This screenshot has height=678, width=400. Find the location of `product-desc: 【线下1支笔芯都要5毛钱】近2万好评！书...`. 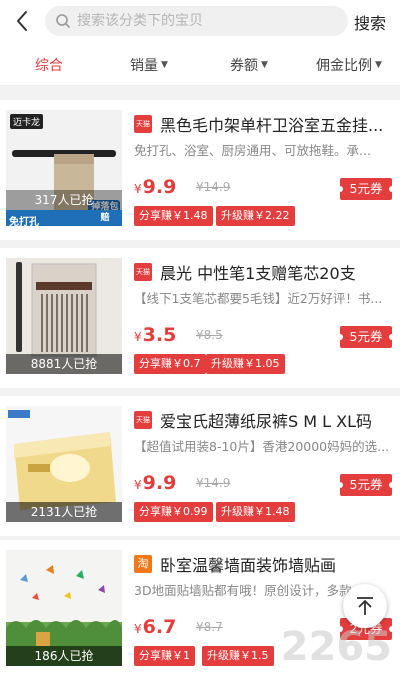

product-desc: 【线下1支笔芯都要5毛钱】近2万好评！书... is located at coordinates (258, 298).